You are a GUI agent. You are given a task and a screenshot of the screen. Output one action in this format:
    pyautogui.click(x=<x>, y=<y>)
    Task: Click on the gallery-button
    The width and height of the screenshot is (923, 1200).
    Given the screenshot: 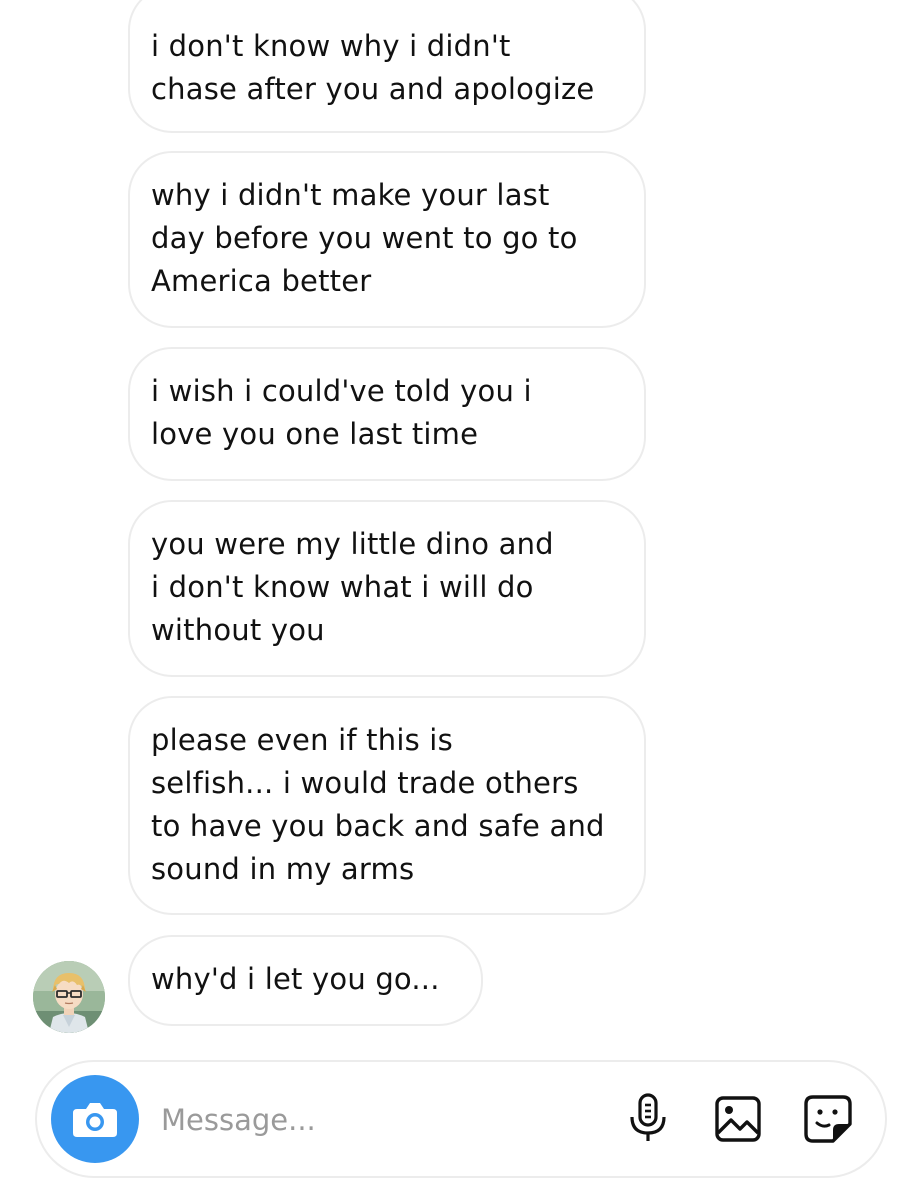 What is the action you would take?
    pyautogui.click(x=738, y=1119)
    